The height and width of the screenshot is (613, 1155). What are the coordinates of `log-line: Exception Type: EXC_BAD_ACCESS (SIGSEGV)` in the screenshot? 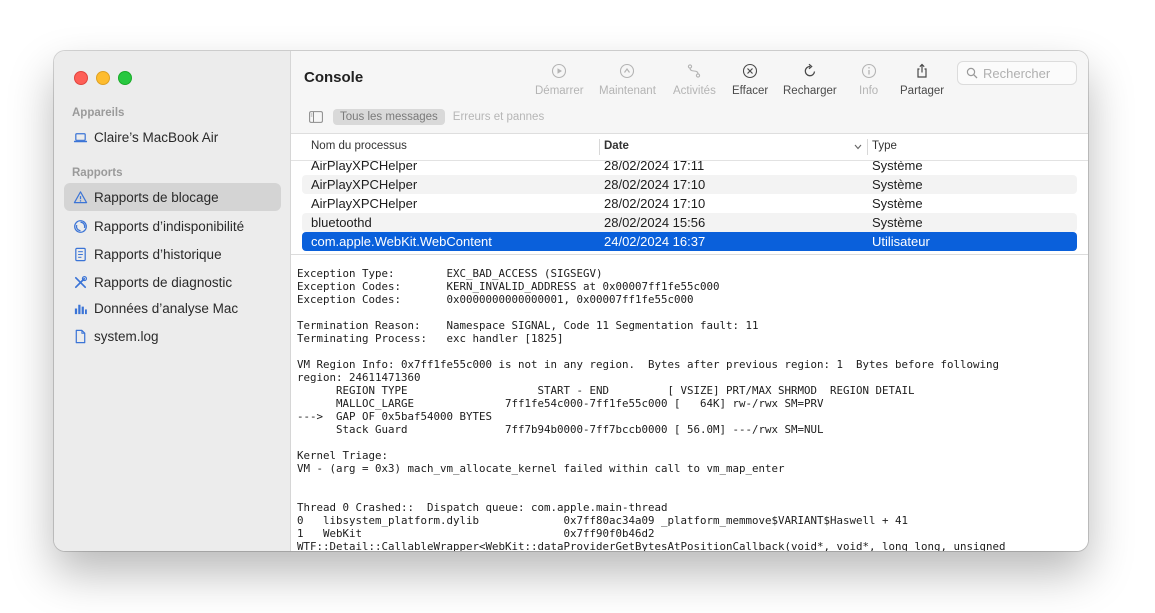 It's located at (450, 273).